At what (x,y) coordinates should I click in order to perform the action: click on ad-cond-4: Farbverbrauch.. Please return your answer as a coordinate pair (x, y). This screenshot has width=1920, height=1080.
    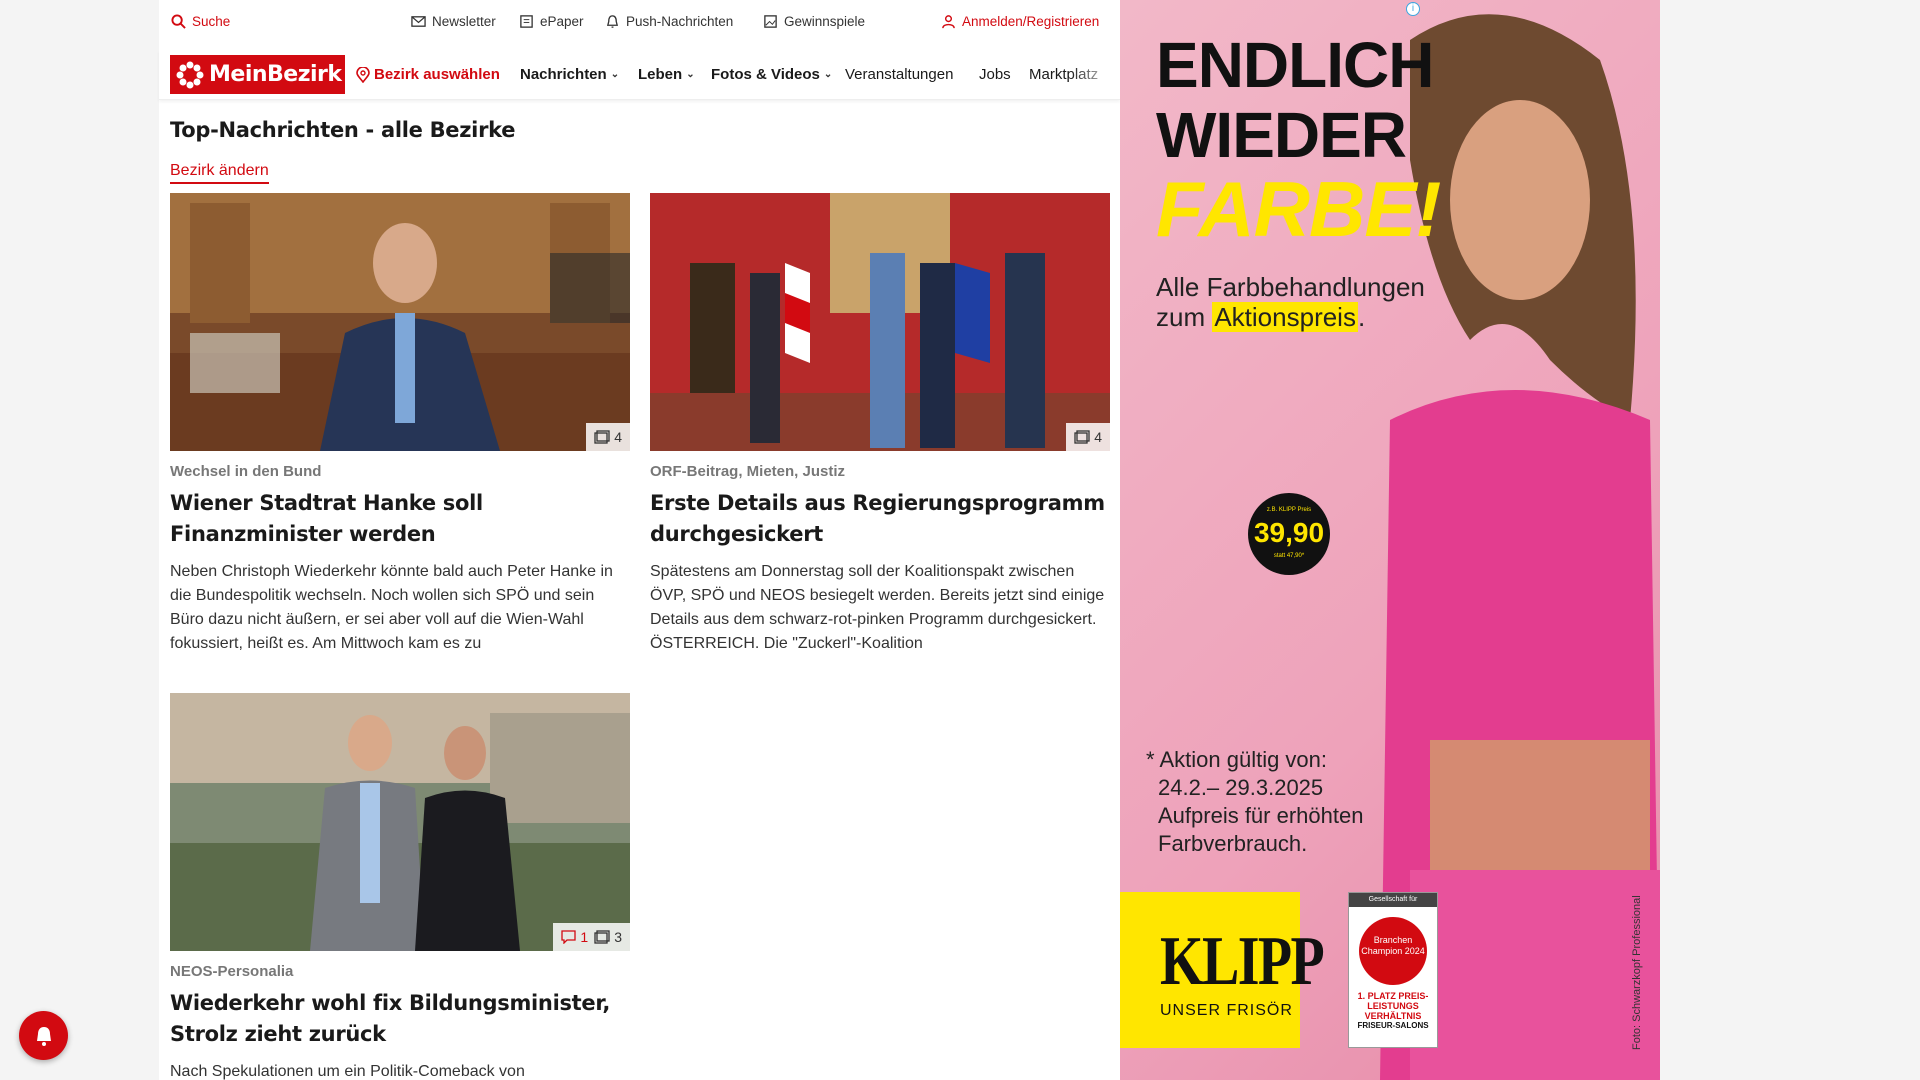
    Looking at the image, I should click on (1233, 843).